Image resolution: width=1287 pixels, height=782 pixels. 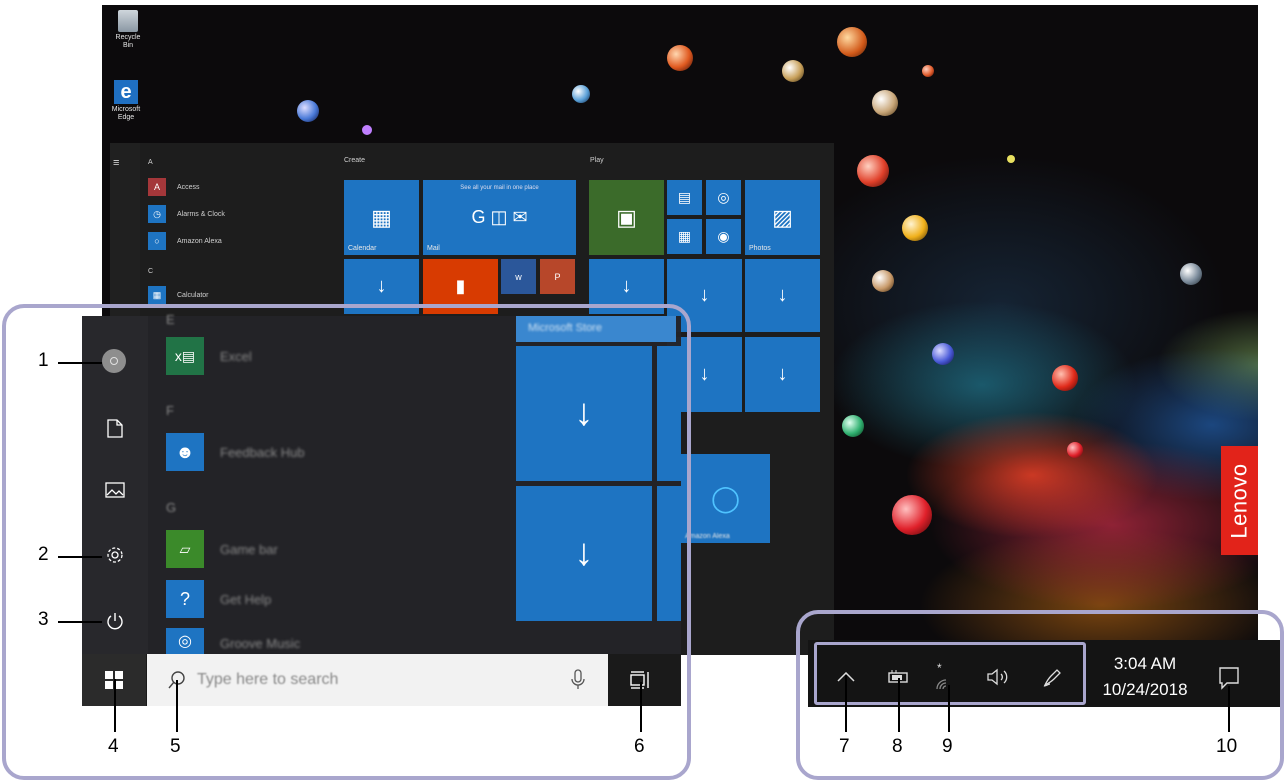 I want to click on group-create-label: Create, so click(x=355, y=160).